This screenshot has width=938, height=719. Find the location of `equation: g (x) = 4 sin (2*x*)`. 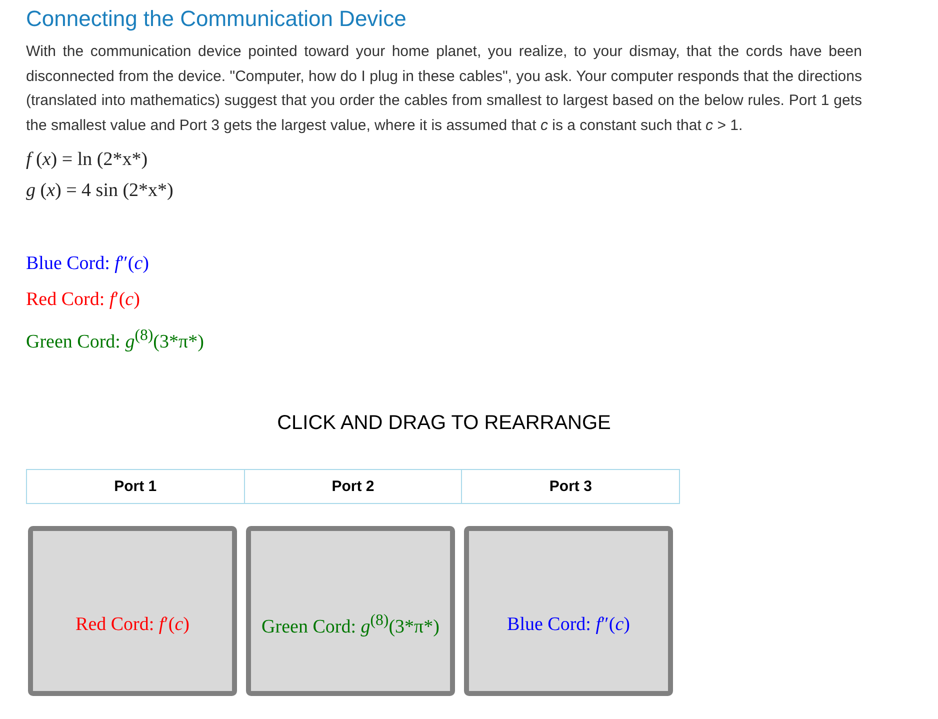

equation: g (x) = 4 sin (2*x*) is located at coordinates (100, 191).